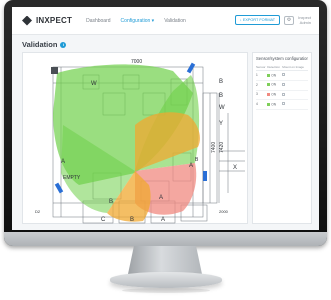 The image size is (331, 300). What do you see at coordinates (205, 176) in the screenshot?
I see `sensor-3-marker` at bounding box center [205, 176].